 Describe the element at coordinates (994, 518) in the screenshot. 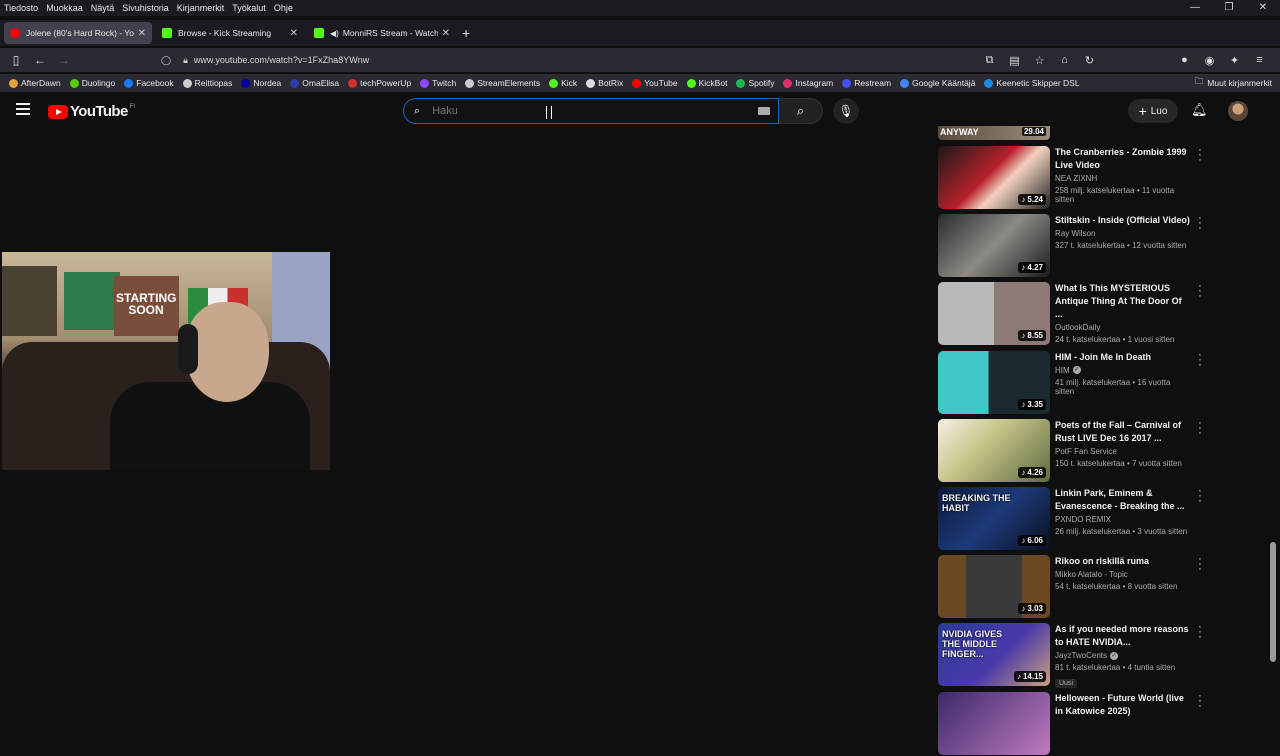

I see `video-thumbnail: BREAKING THE HABIT ♪ 6.06` at that location.